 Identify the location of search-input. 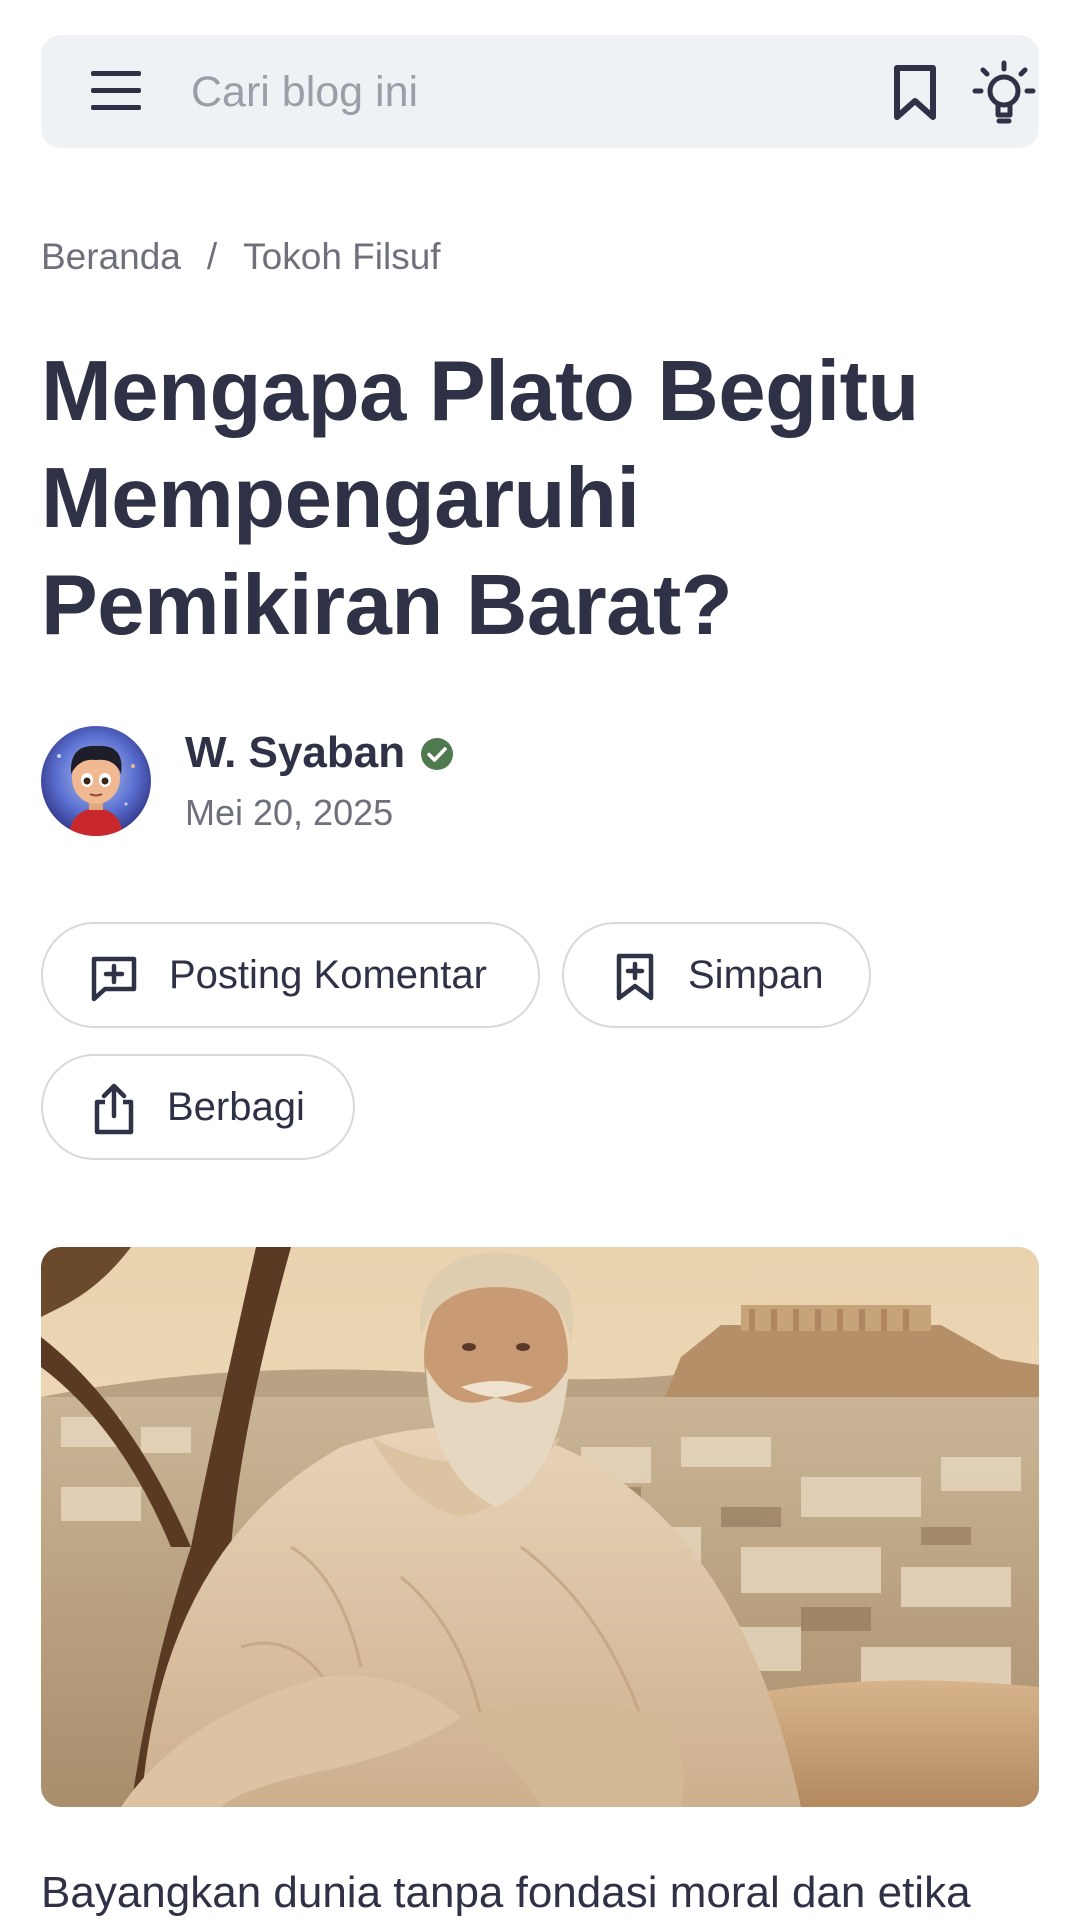
(441, 92).